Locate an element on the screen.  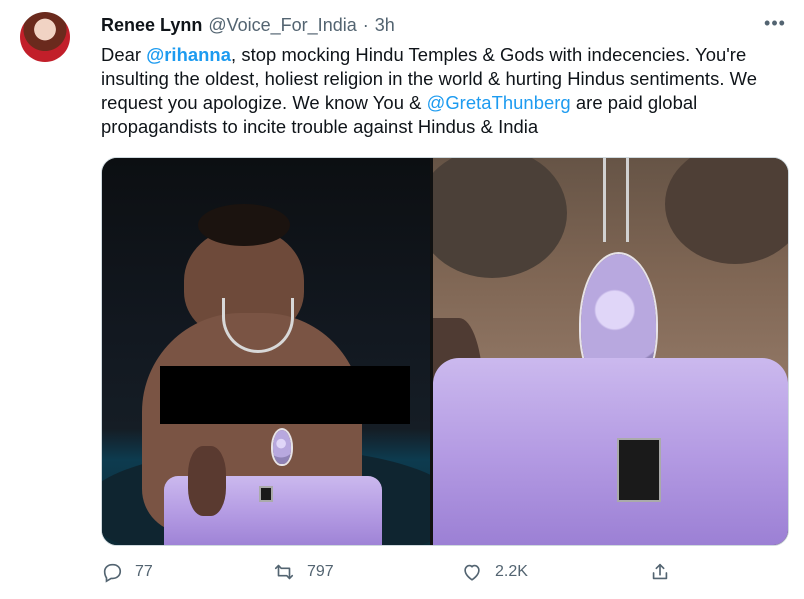
more-icon: ••• is located at coordinates (775, 23).